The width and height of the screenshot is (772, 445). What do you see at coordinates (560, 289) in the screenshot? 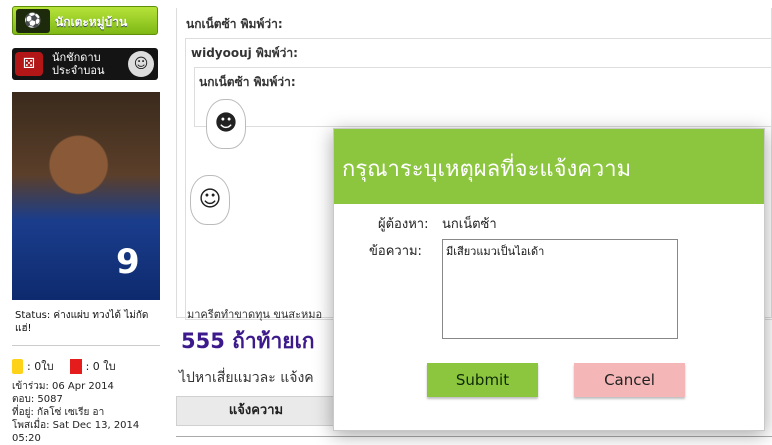
I see `message-textarea: มีเสียวแมวเป็นไอเด้า` at bounding box center [560, 289].